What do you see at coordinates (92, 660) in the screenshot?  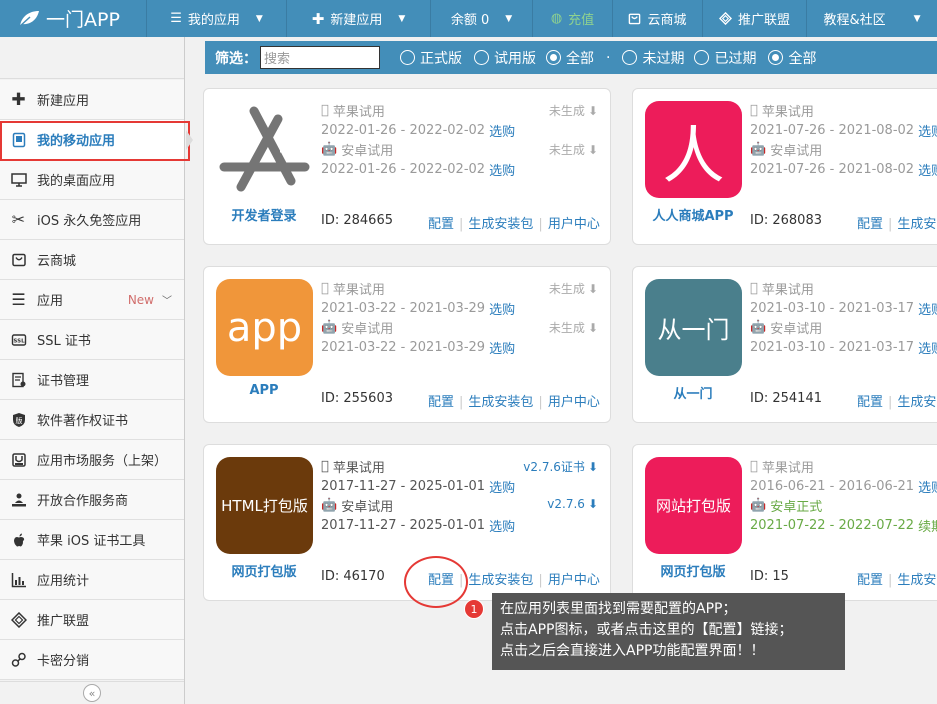 I see `sidebar-item-card-distribution: 卡密分销` at bounding box center [92, 660].